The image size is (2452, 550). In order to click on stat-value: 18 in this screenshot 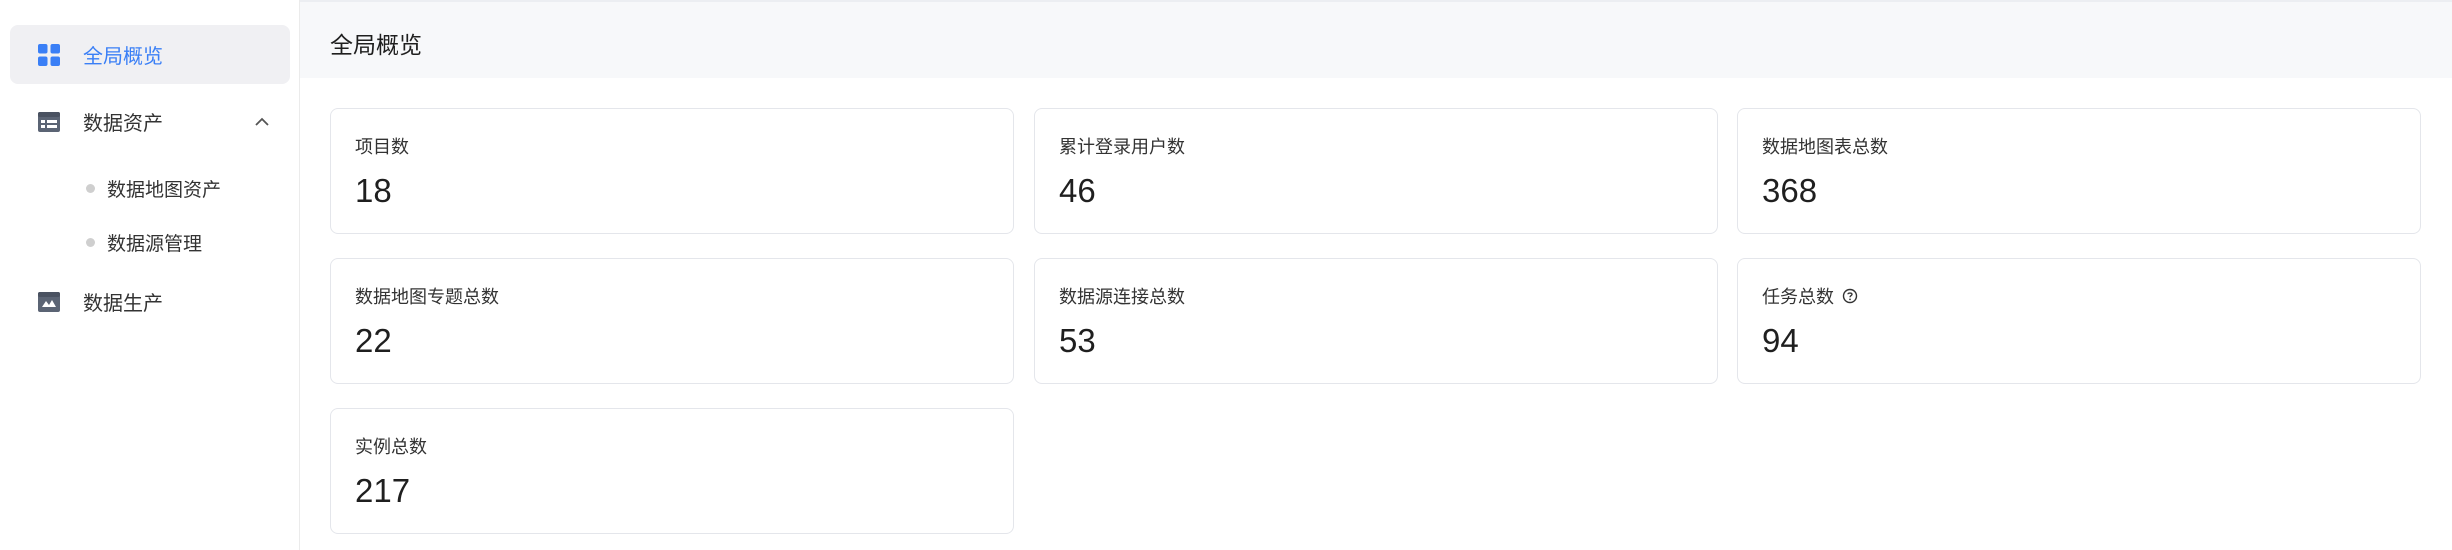, I will do `click(373, 190)`.